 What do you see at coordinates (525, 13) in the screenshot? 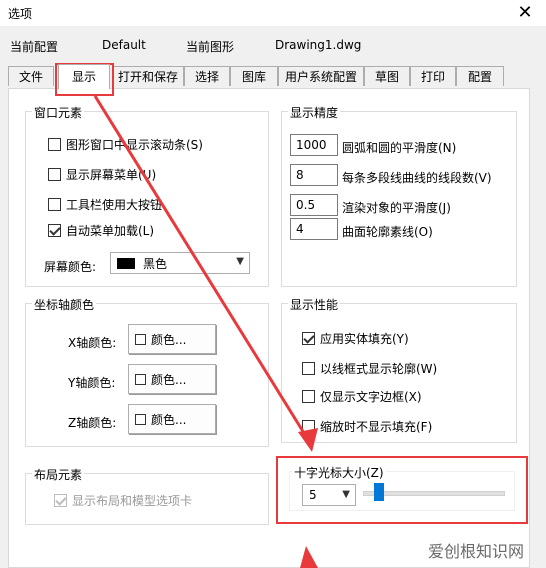
I see `close-icon: ✕` at bounding box center [525, 13].